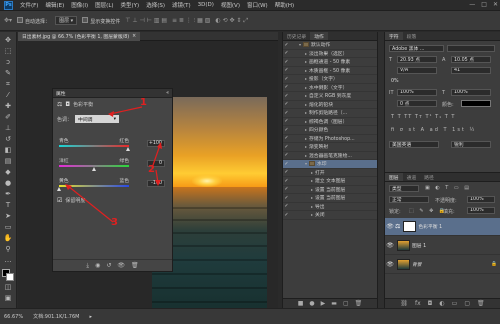 This screenshot has height=324, width=500. What do you see at coordinates (330, 147) in the screenshot?
I see `action-item: ✓ ▸ 渐变映射` at bounding box center [330, 147].